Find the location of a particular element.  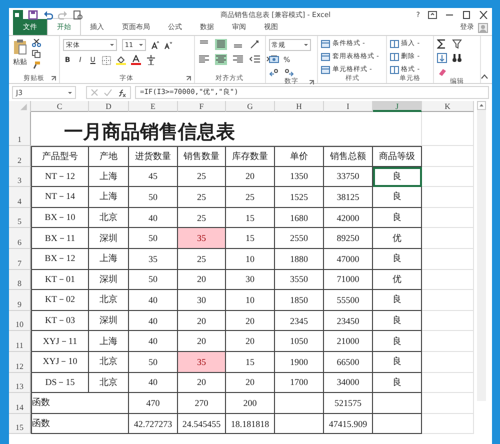

row-number: 5 is located at coordinates (20, 218).